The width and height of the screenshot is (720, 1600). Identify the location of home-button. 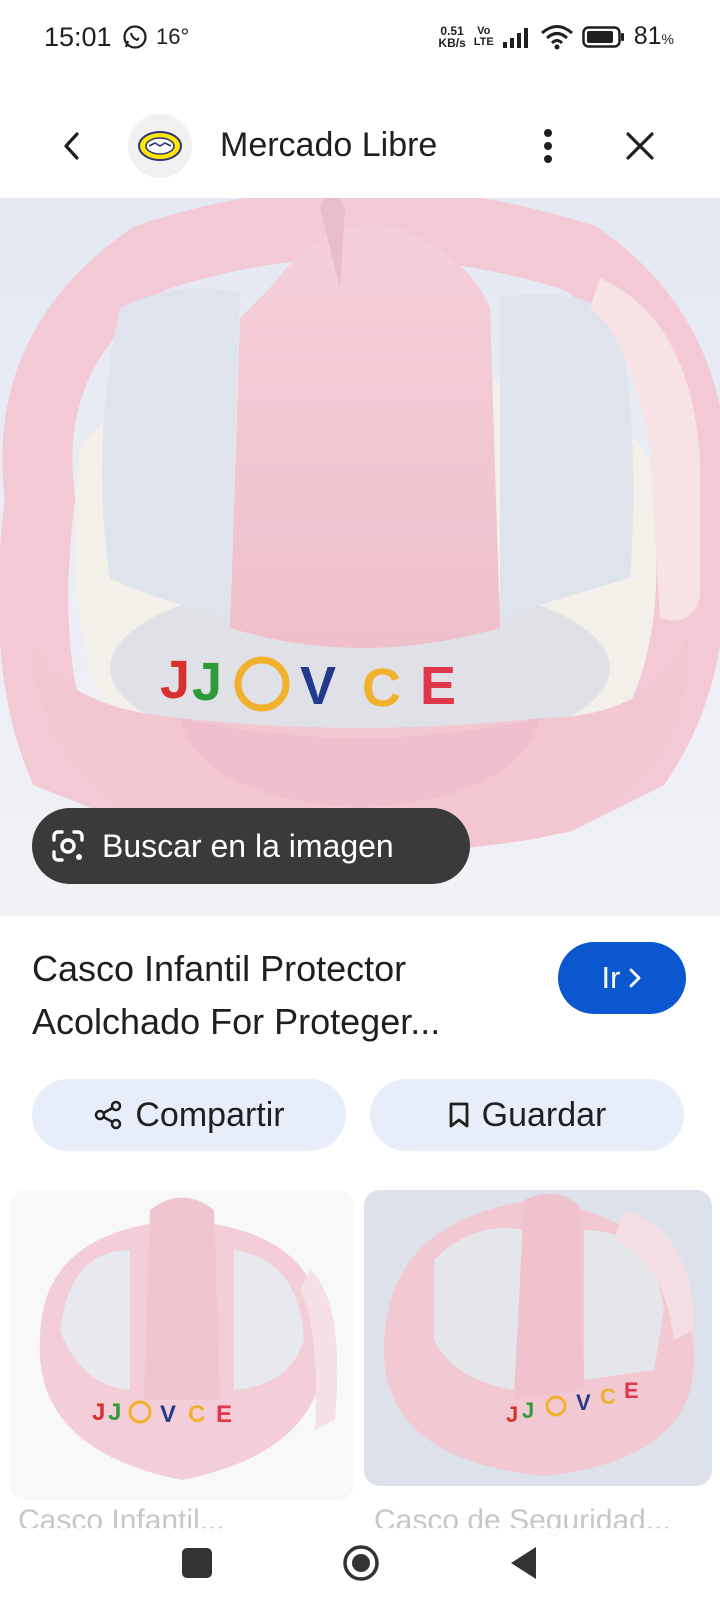
(361, 1563).